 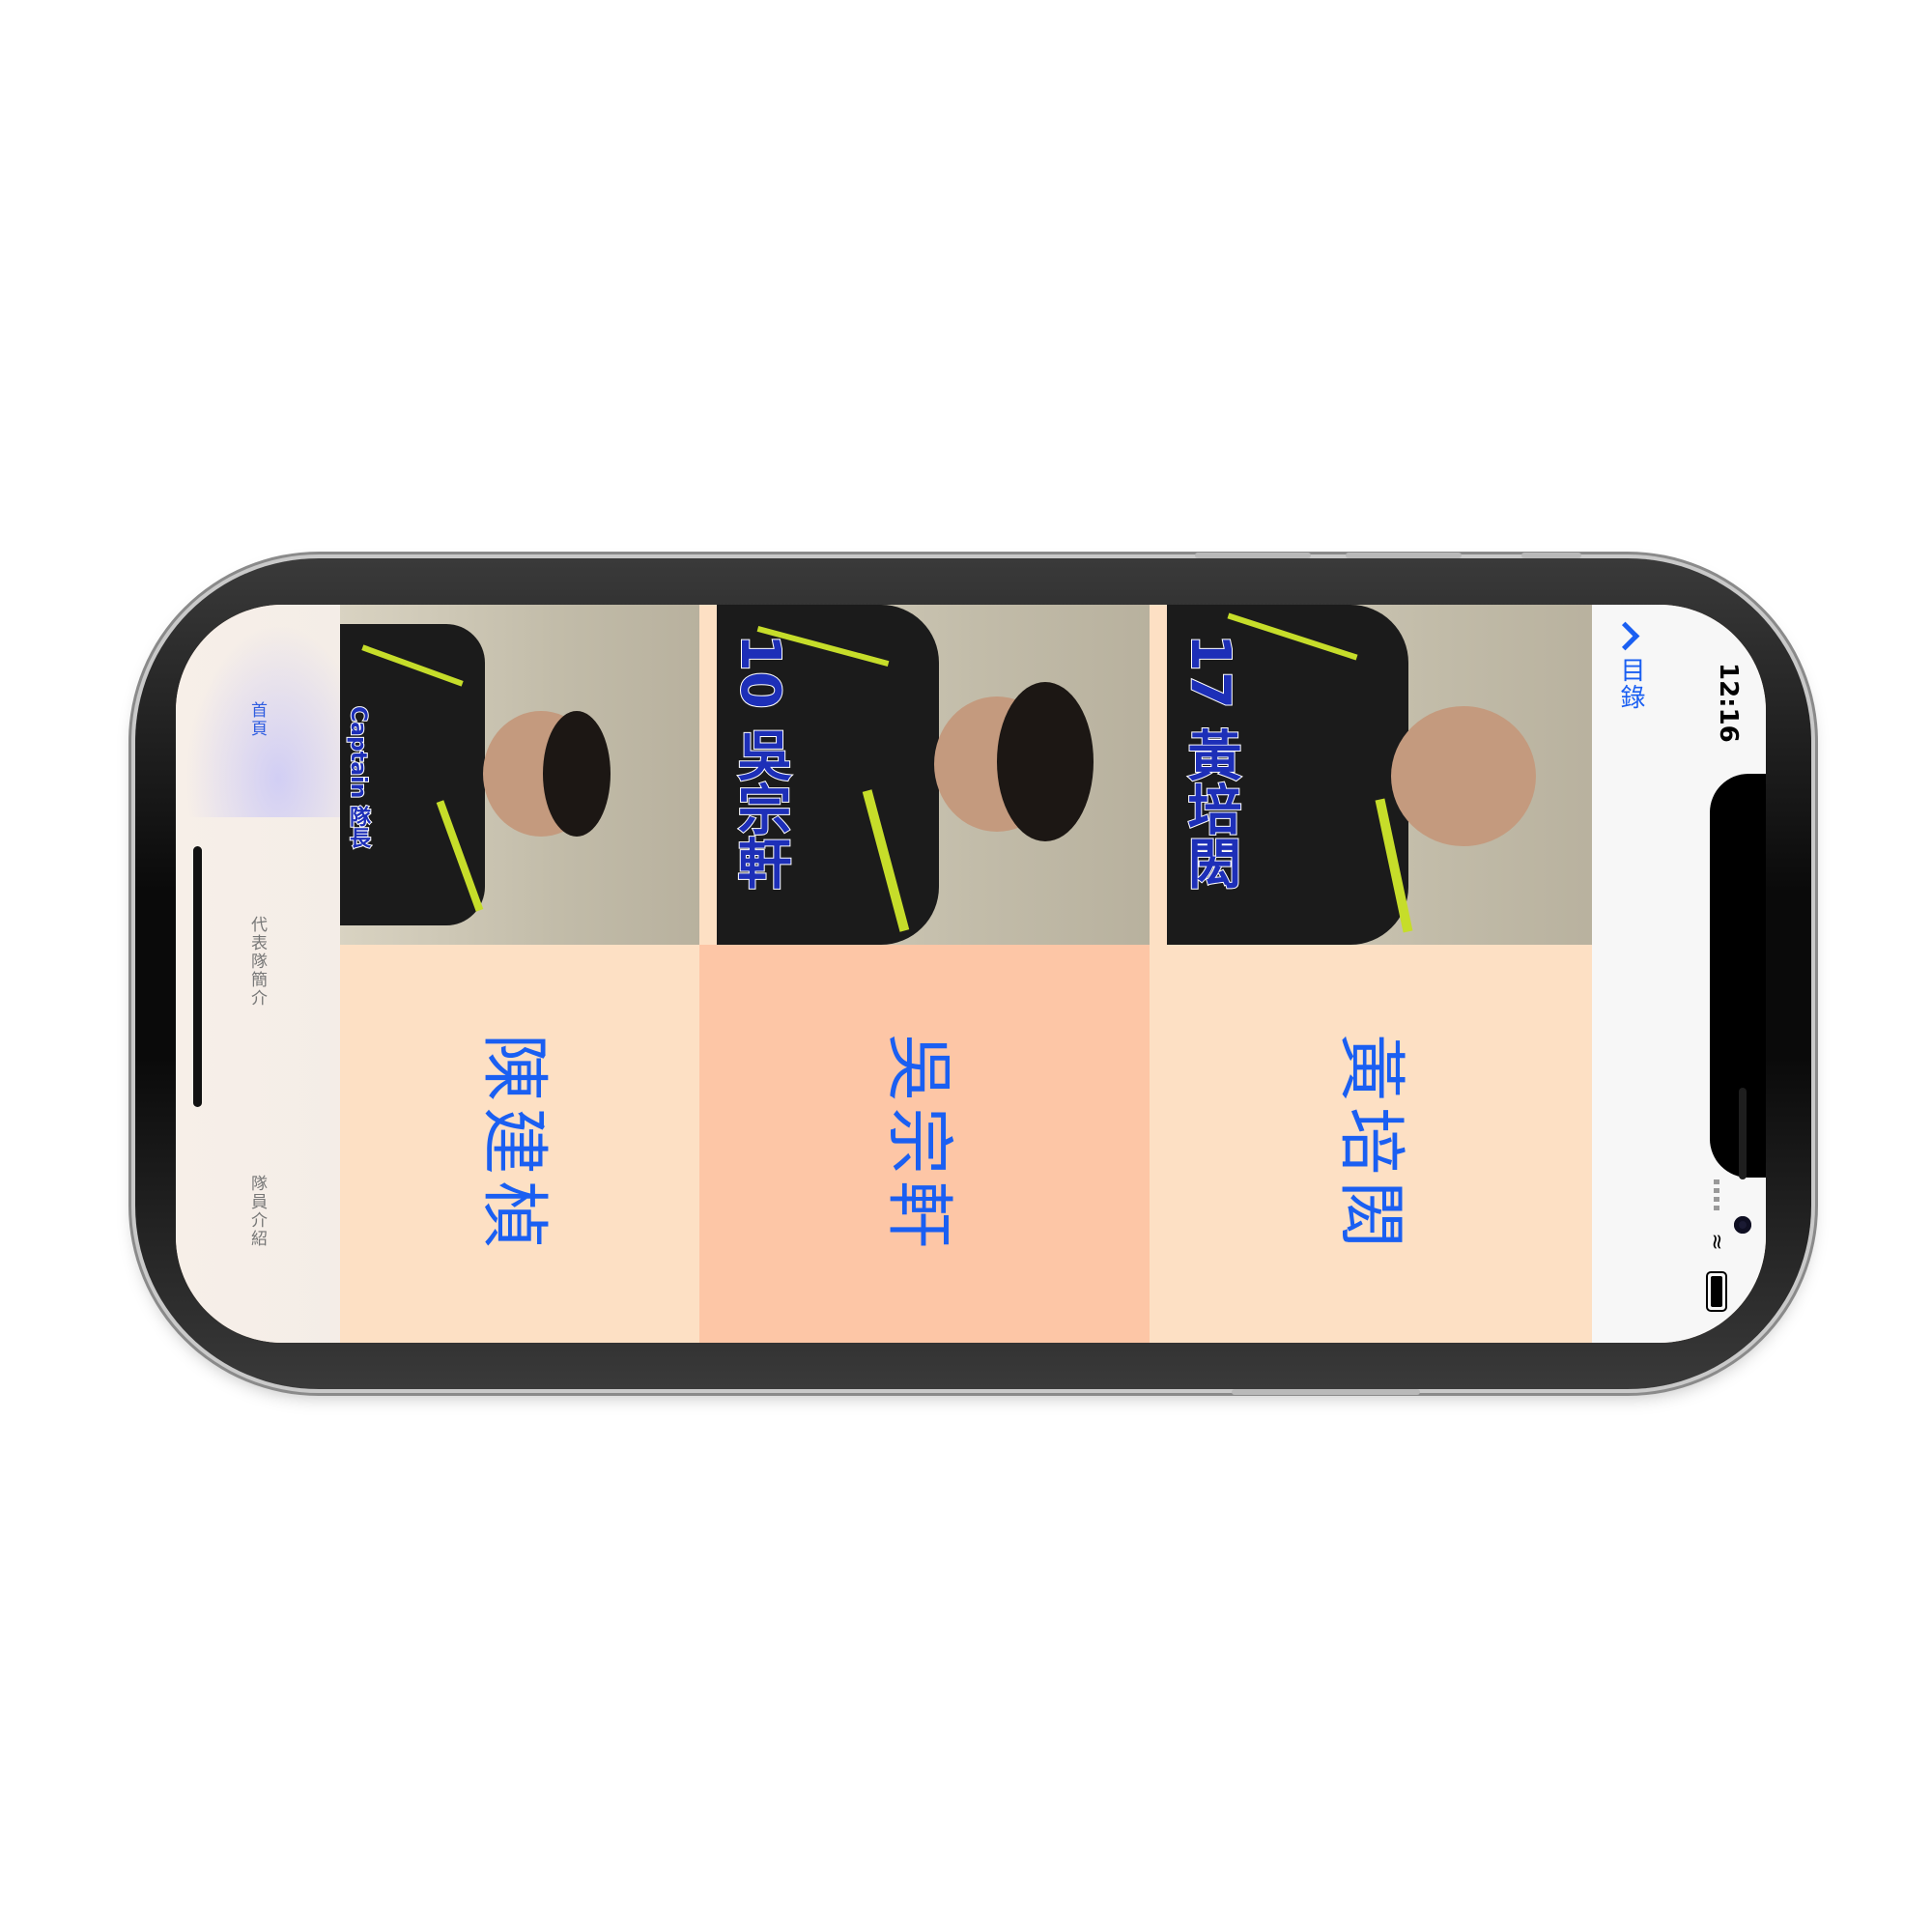 I want to click on power-button, so click(x=1326, y=1392).